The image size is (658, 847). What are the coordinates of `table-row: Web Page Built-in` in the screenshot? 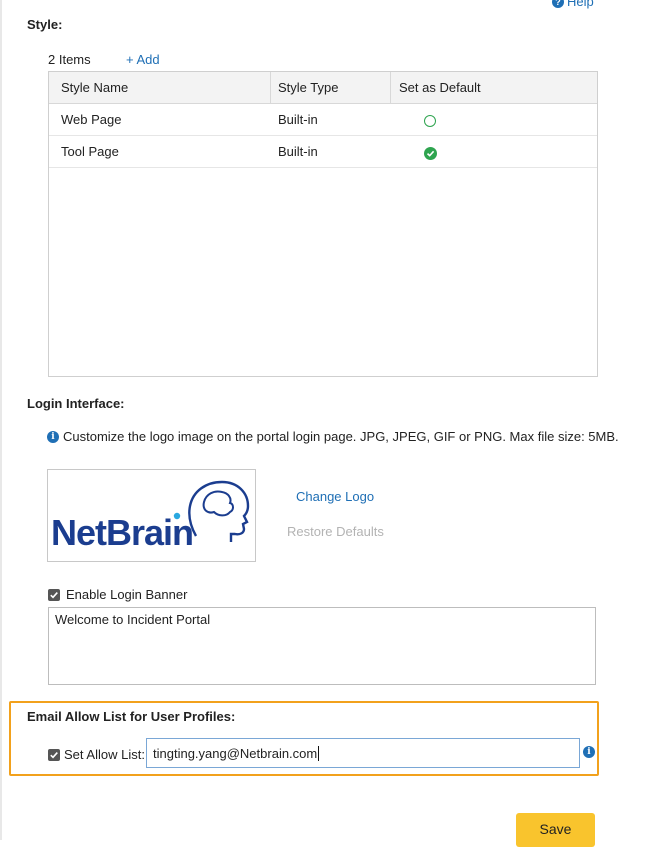 It's located at (323, 120).